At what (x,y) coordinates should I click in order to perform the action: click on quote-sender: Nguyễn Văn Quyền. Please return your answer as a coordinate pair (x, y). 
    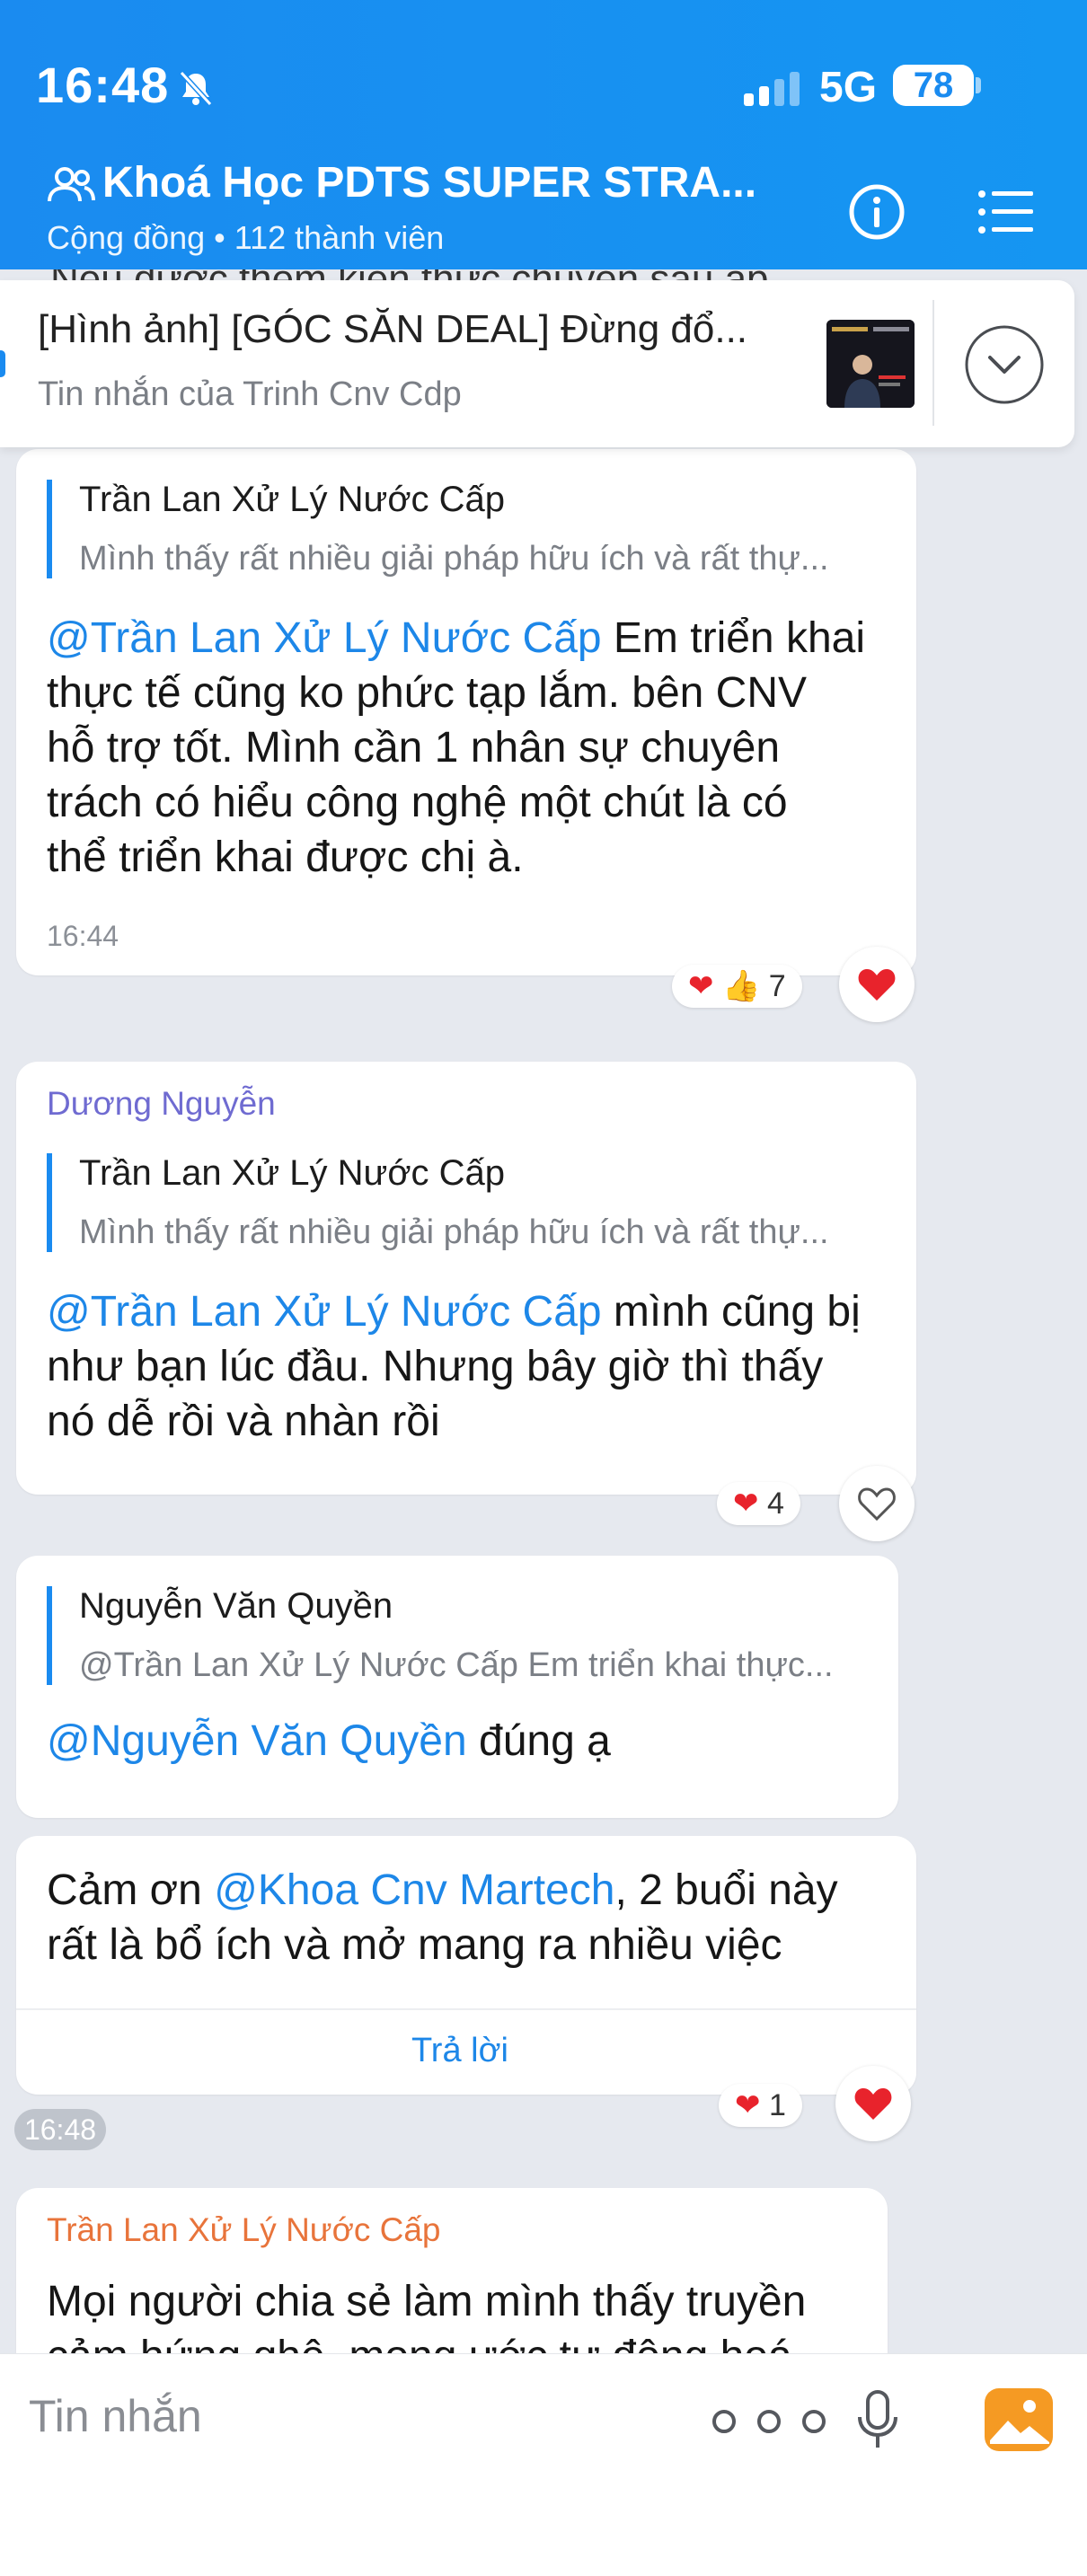
    Looking at the image, I should click on (236, 1606).